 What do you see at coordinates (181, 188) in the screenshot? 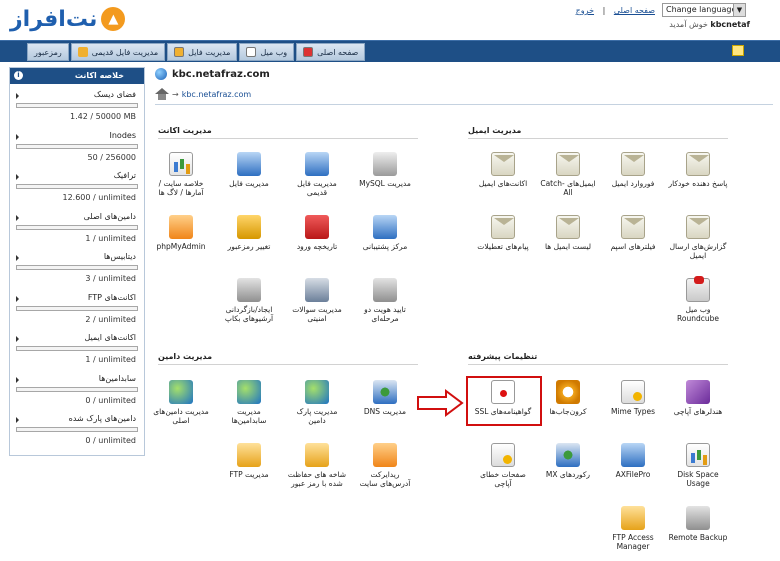
I see `tile-label: خلاصه سایت / آمارها / لاگ ها` at bounding box center [181, 188].